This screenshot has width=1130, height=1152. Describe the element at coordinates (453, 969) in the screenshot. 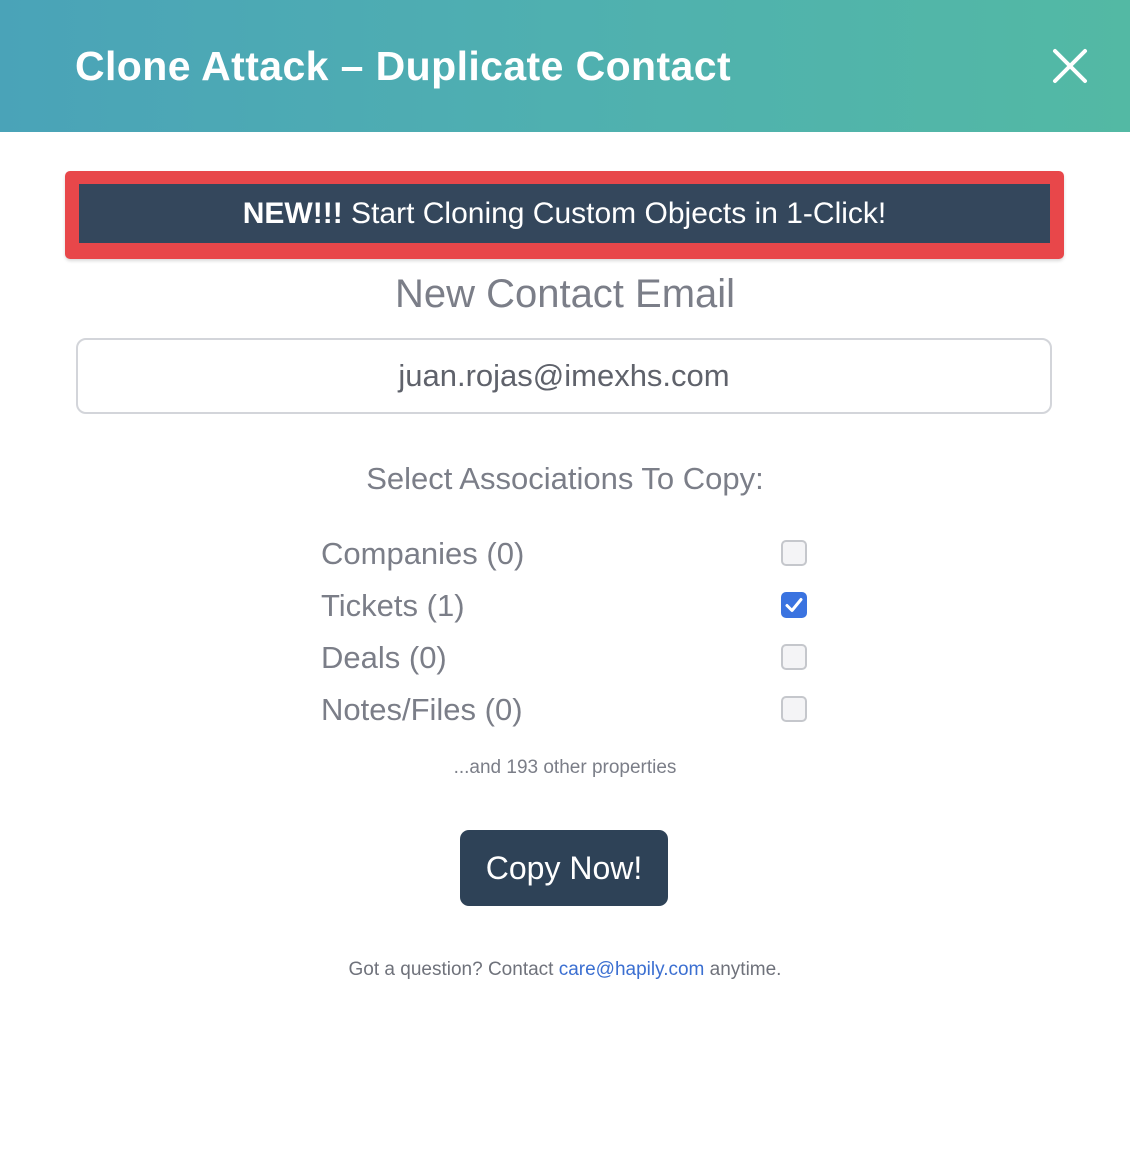

I see `footer-prefix: Got a question? Contact` at that location.